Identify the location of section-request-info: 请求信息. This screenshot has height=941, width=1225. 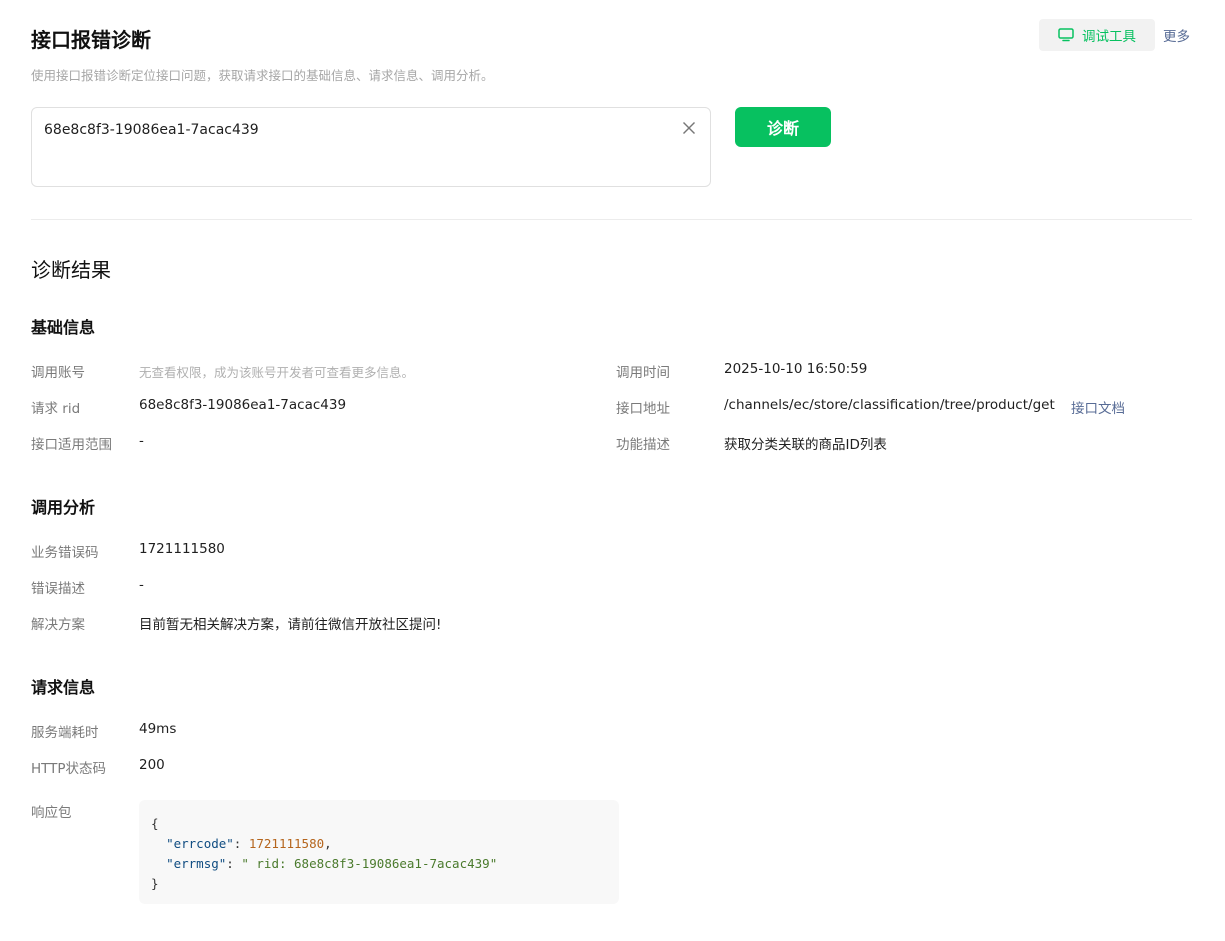
(63, 687).